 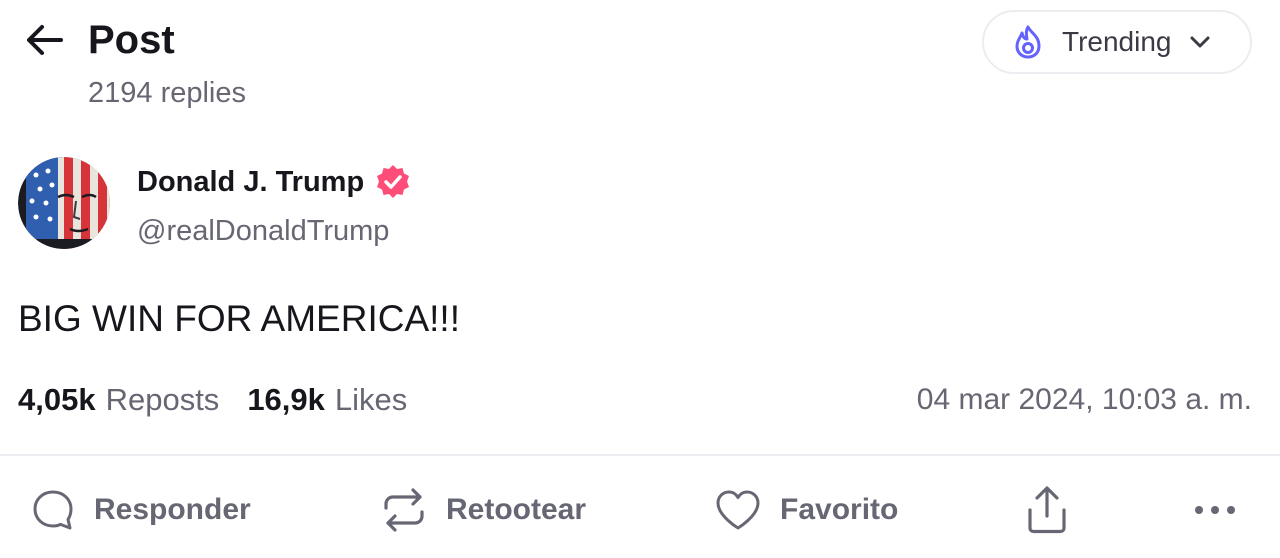 I want to click on boost-label: Retootear, so click(x=516, y=509).